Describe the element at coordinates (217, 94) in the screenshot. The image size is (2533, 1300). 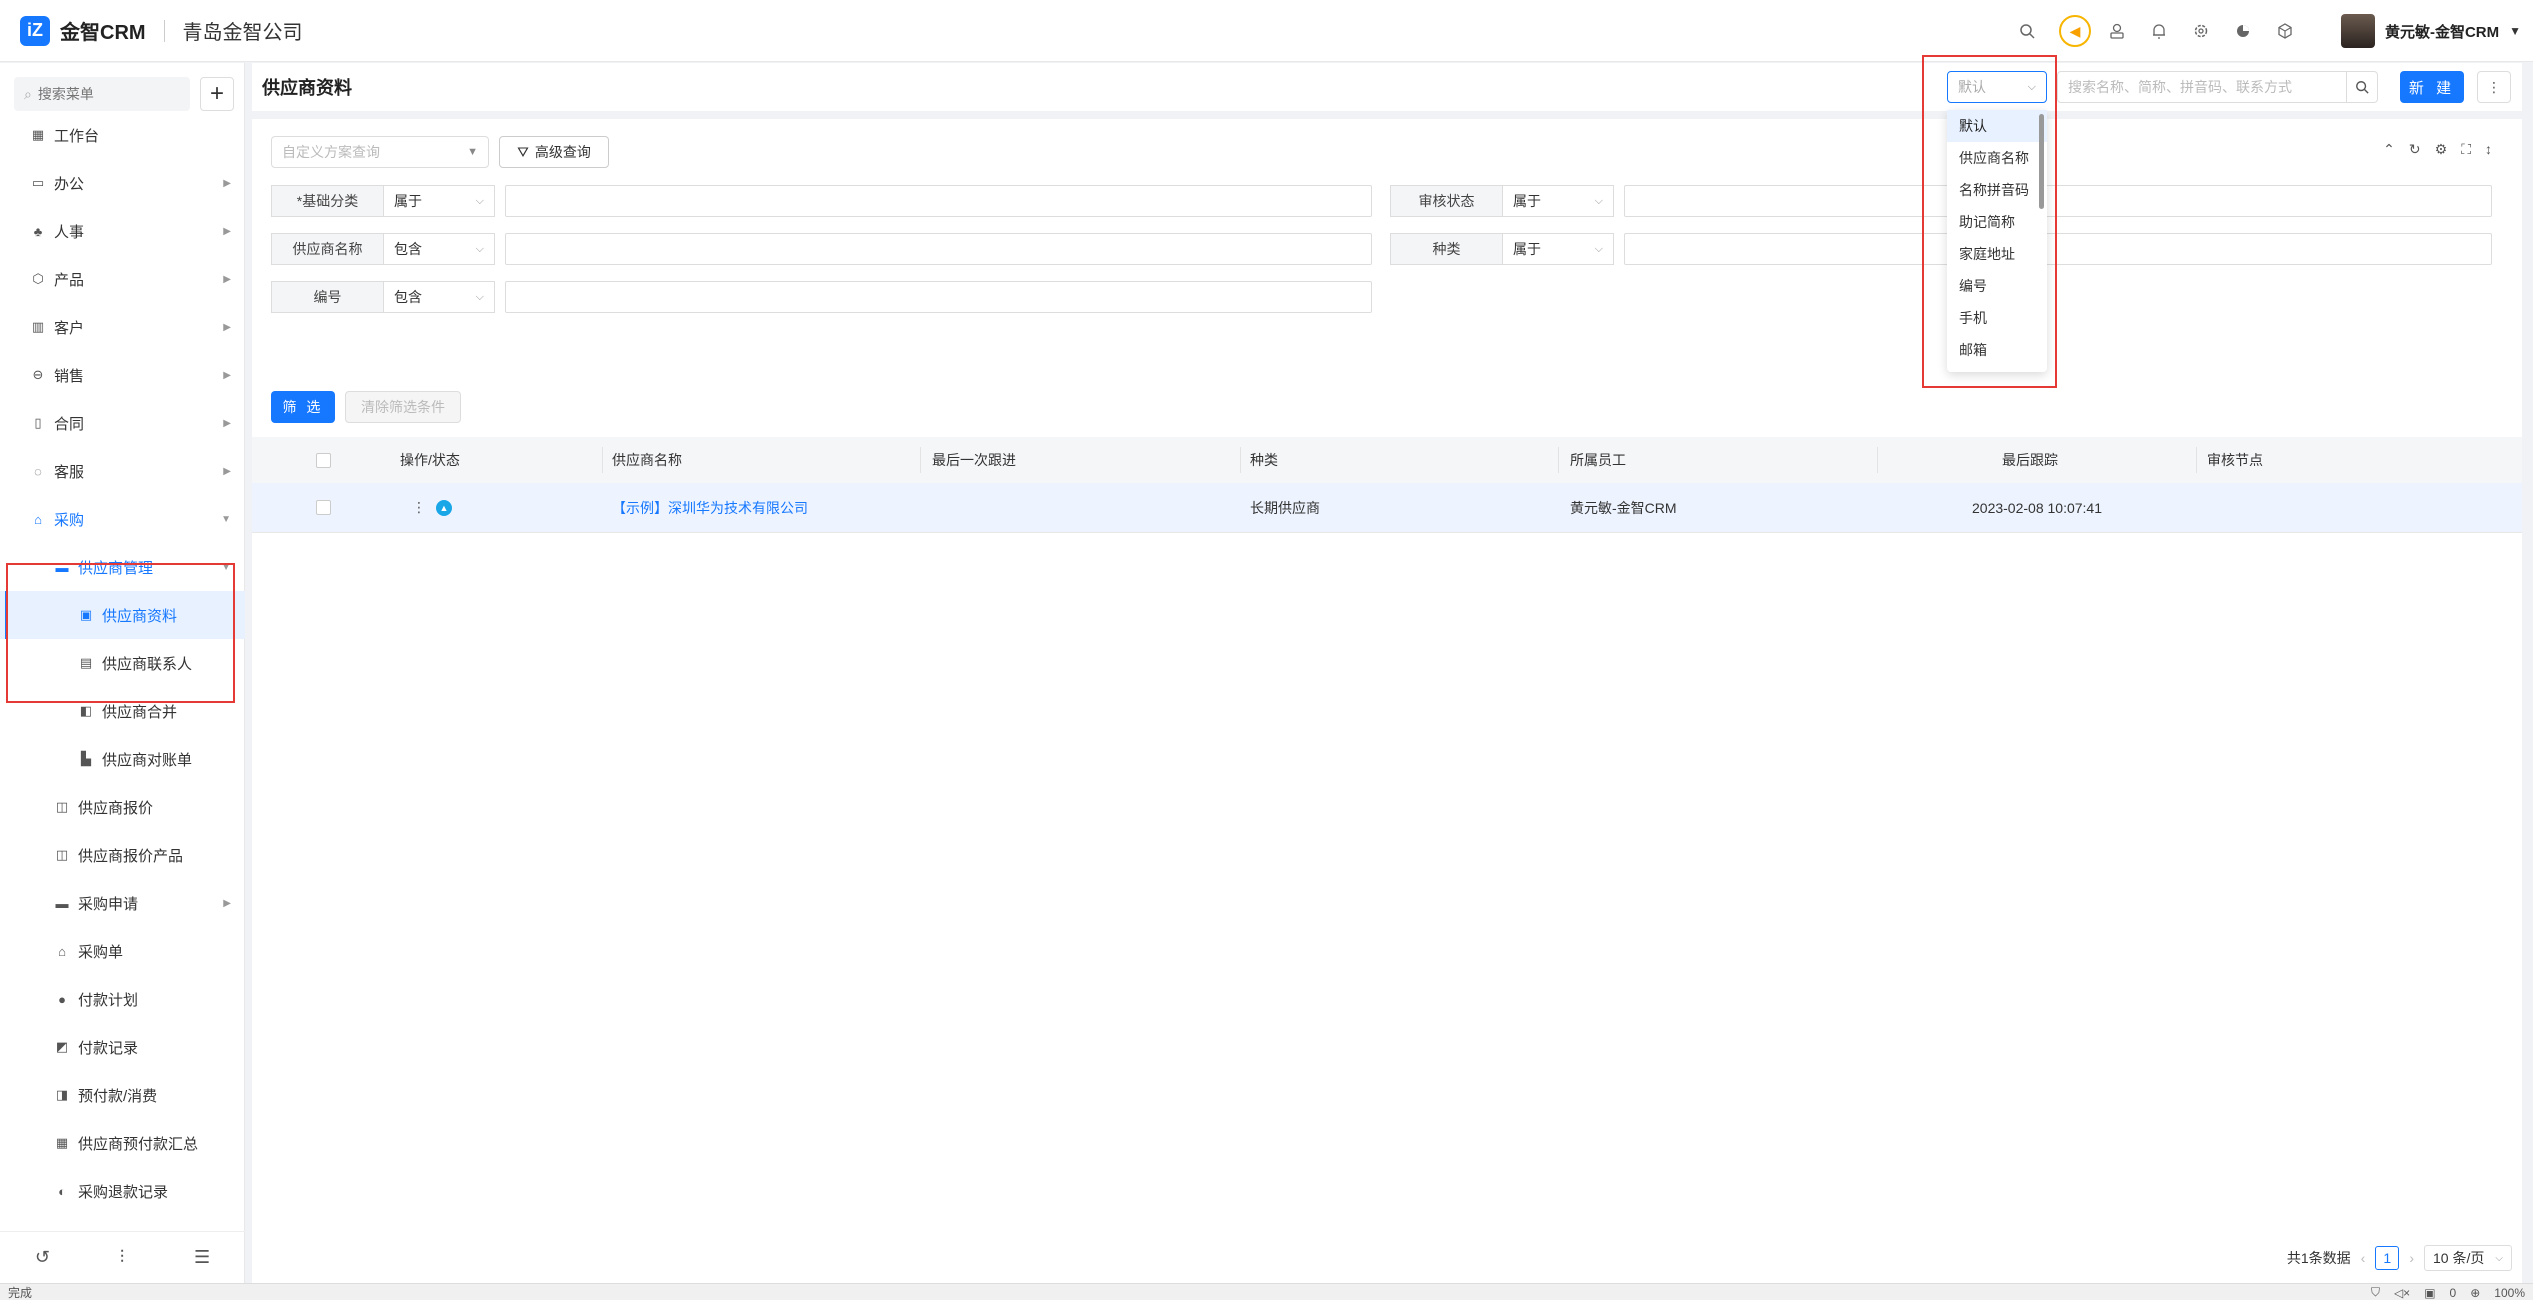
I see `add-menu-button: +` at that location.